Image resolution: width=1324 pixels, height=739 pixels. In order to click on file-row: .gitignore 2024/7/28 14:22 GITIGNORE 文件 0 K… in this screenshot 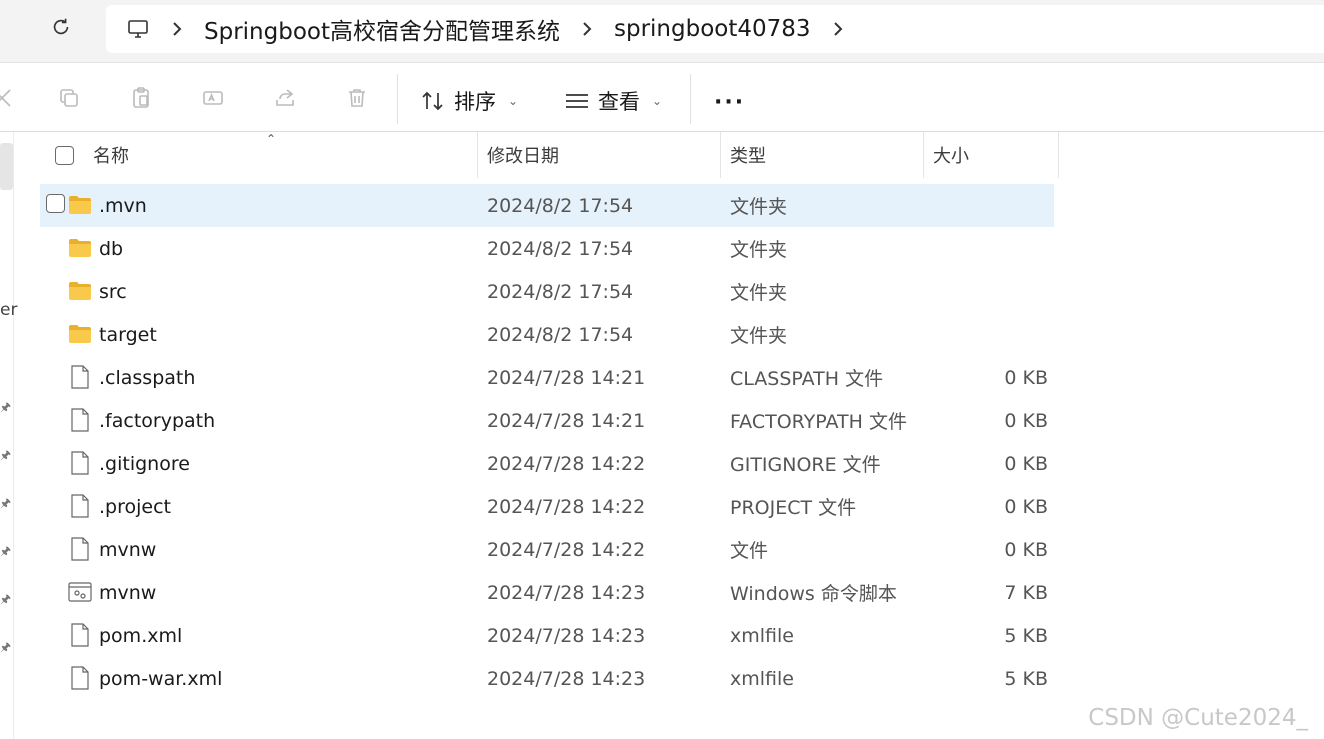, I will do `click(547, 463)`.